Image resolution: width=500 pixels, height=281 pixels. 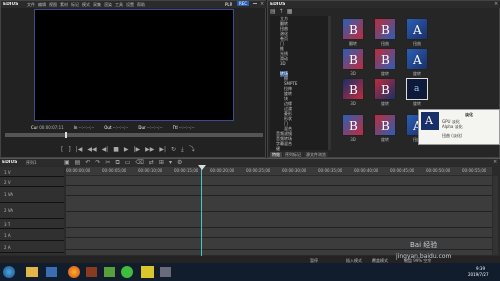 I want to click on track-header: 1 A, so click(x=32, y=235).